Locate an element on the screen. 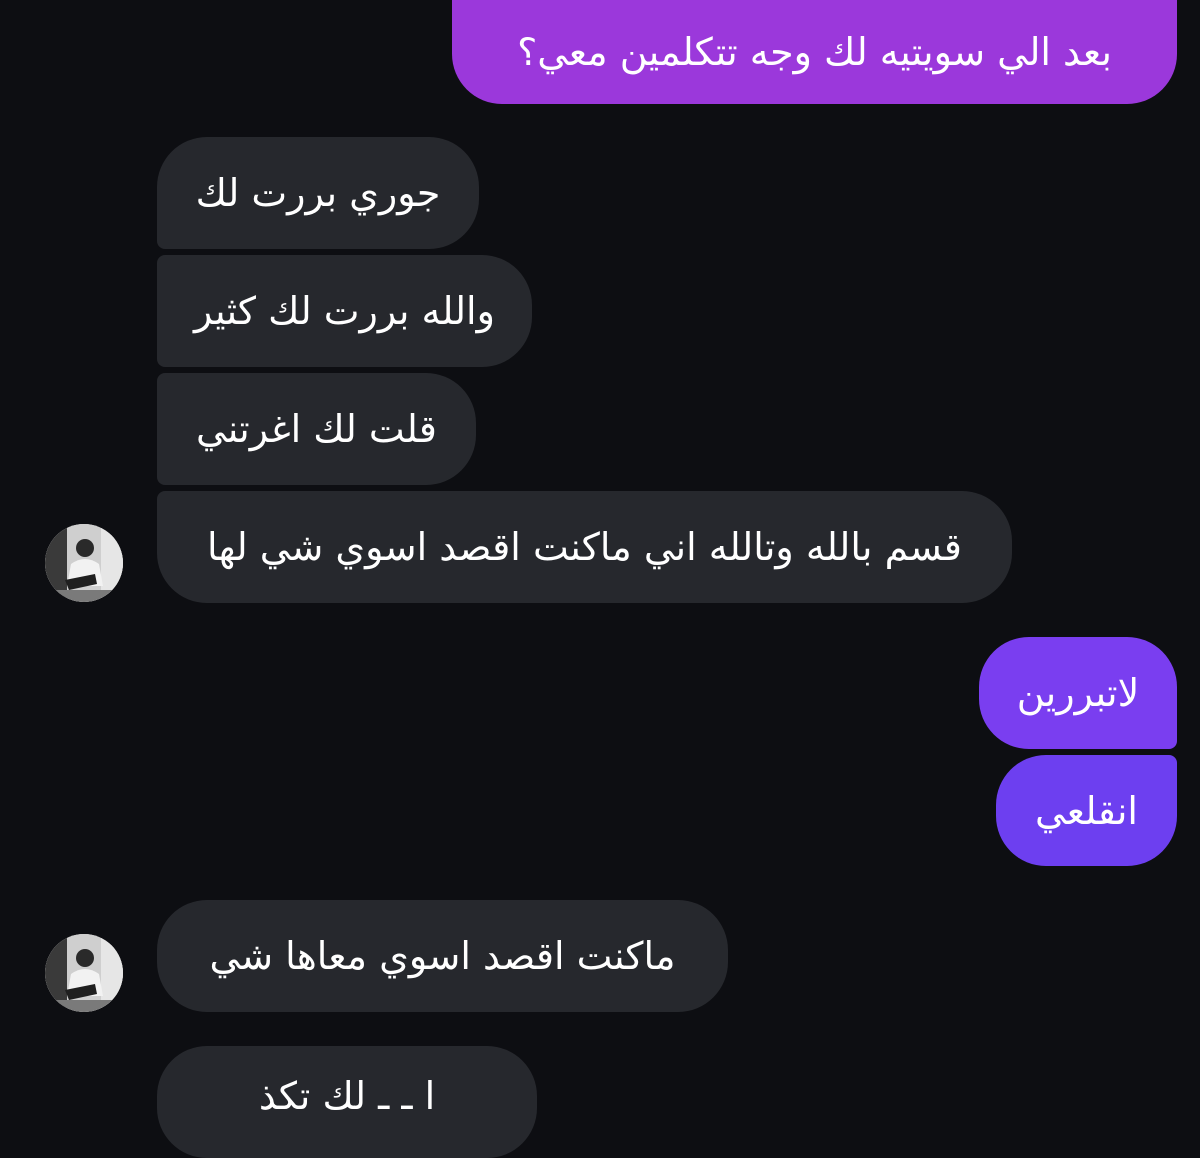 This screenshot has width=1200, height=1158. sent-message-bubble: لاتبررين is located at coordinates (1078, 693).